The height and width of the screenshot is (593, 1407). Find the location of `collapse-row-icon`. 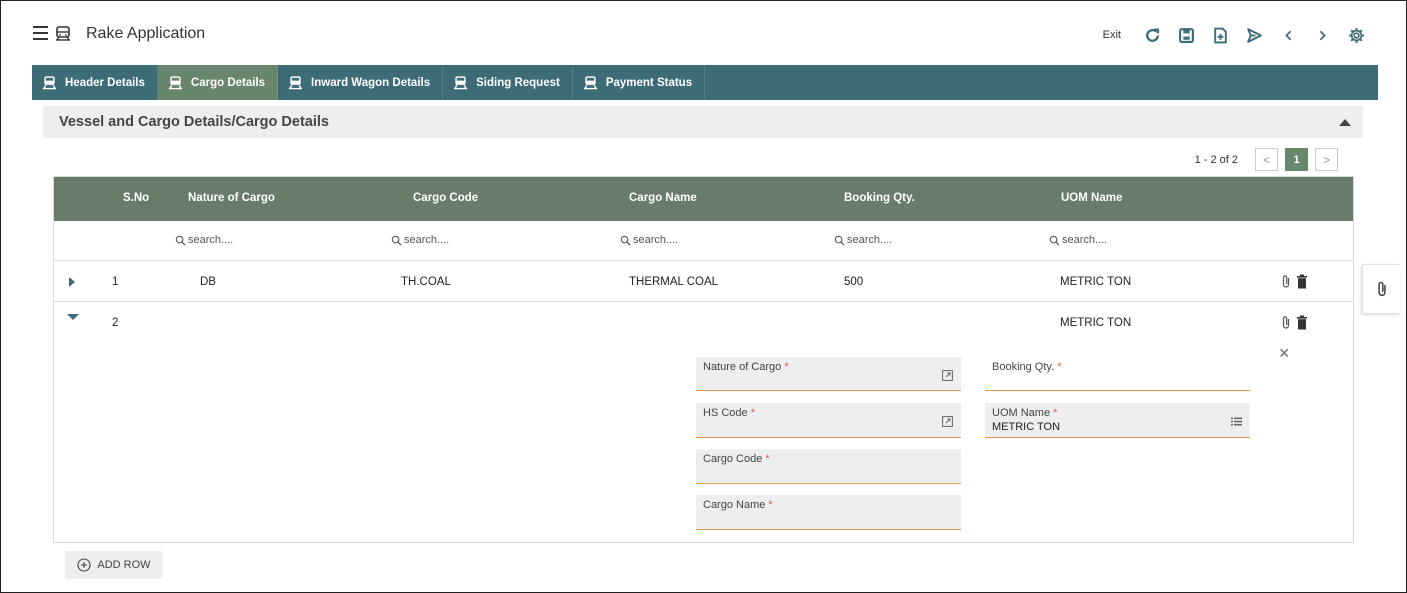

collapse-row-icon is located at coordinates (73, 317).